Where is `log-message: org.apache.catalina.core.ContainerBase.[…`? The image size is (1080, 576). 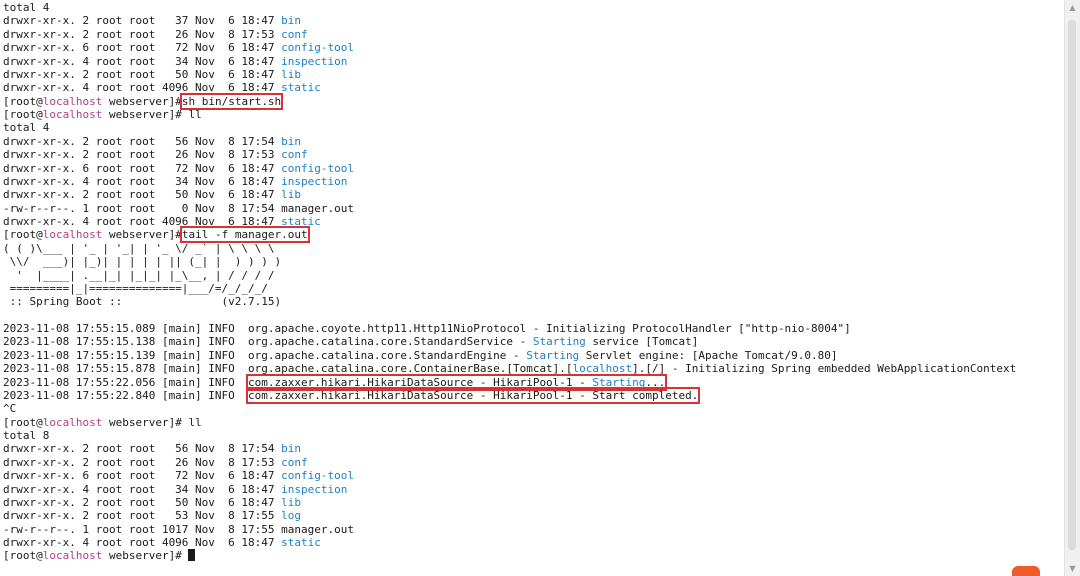 log-message: org.apache.catalina.core.ContainerBase.[… is located at coordinates (410, 369).